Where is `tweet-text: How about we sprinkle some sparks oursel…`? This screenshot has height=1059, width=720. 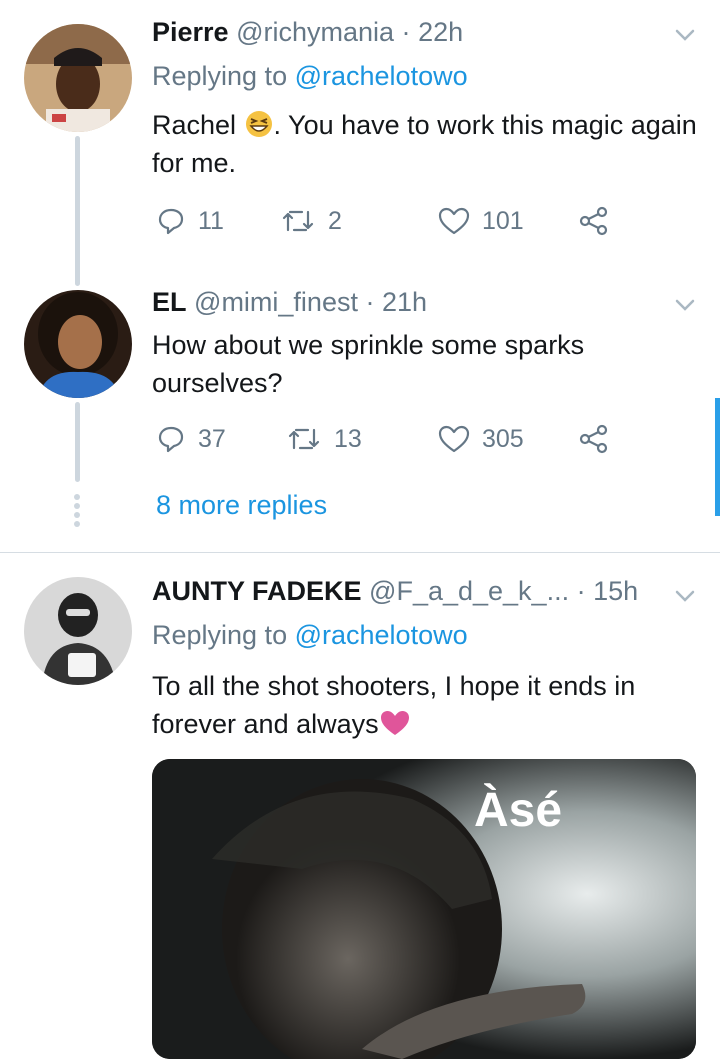
tweet-text: How about we sprinkle some sparks oursel… is located at coordinates (368, 364).